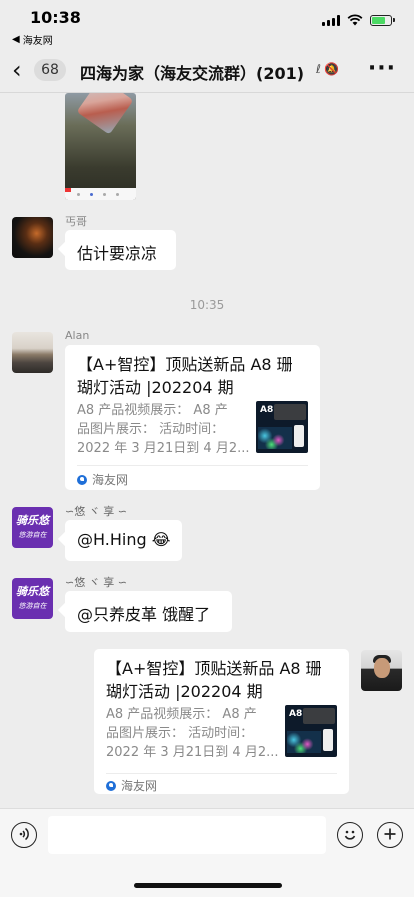 Image resolution: width=414 pixels, height=897 pixels. Describe the element at coordinates (331, 20) in the screenshot. I see `signal-icon` at that location.